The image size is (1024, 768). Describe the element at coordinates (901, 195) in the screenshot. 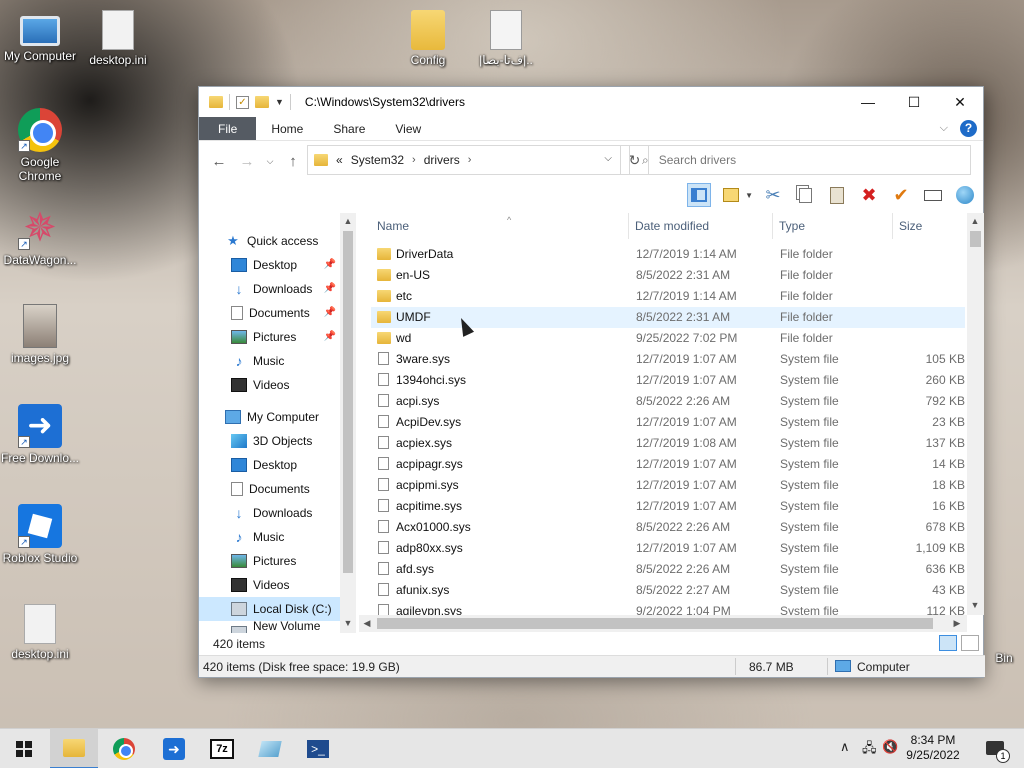

I see `checkmark-button: ✔` at that location.